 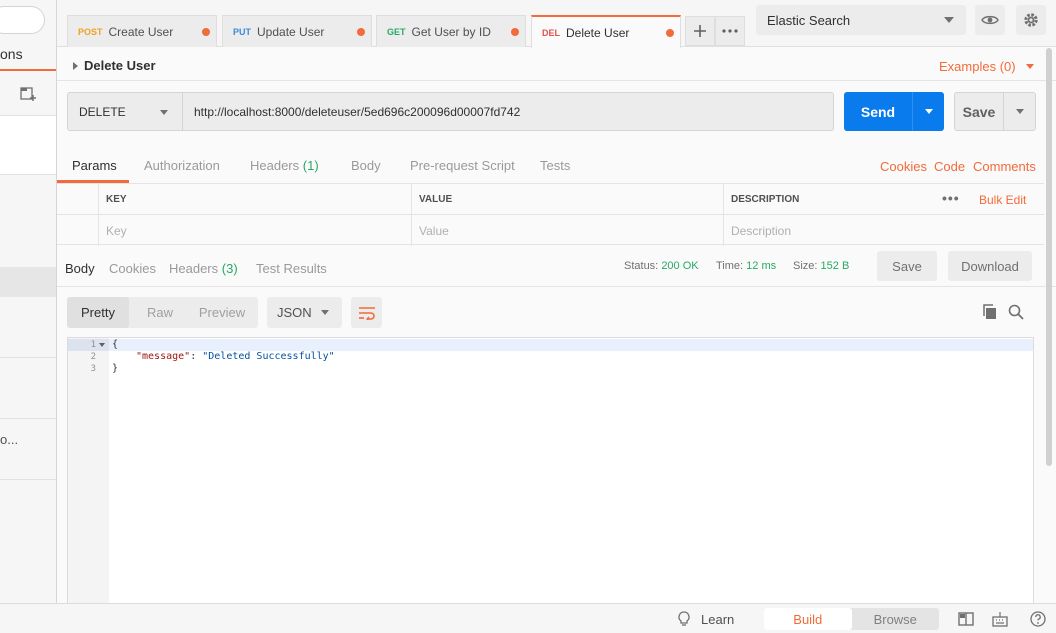 What do you see at coordinates (990, 266) in the screenshot?
I see `download-response-button: Download` at bounding box center [990, 266].